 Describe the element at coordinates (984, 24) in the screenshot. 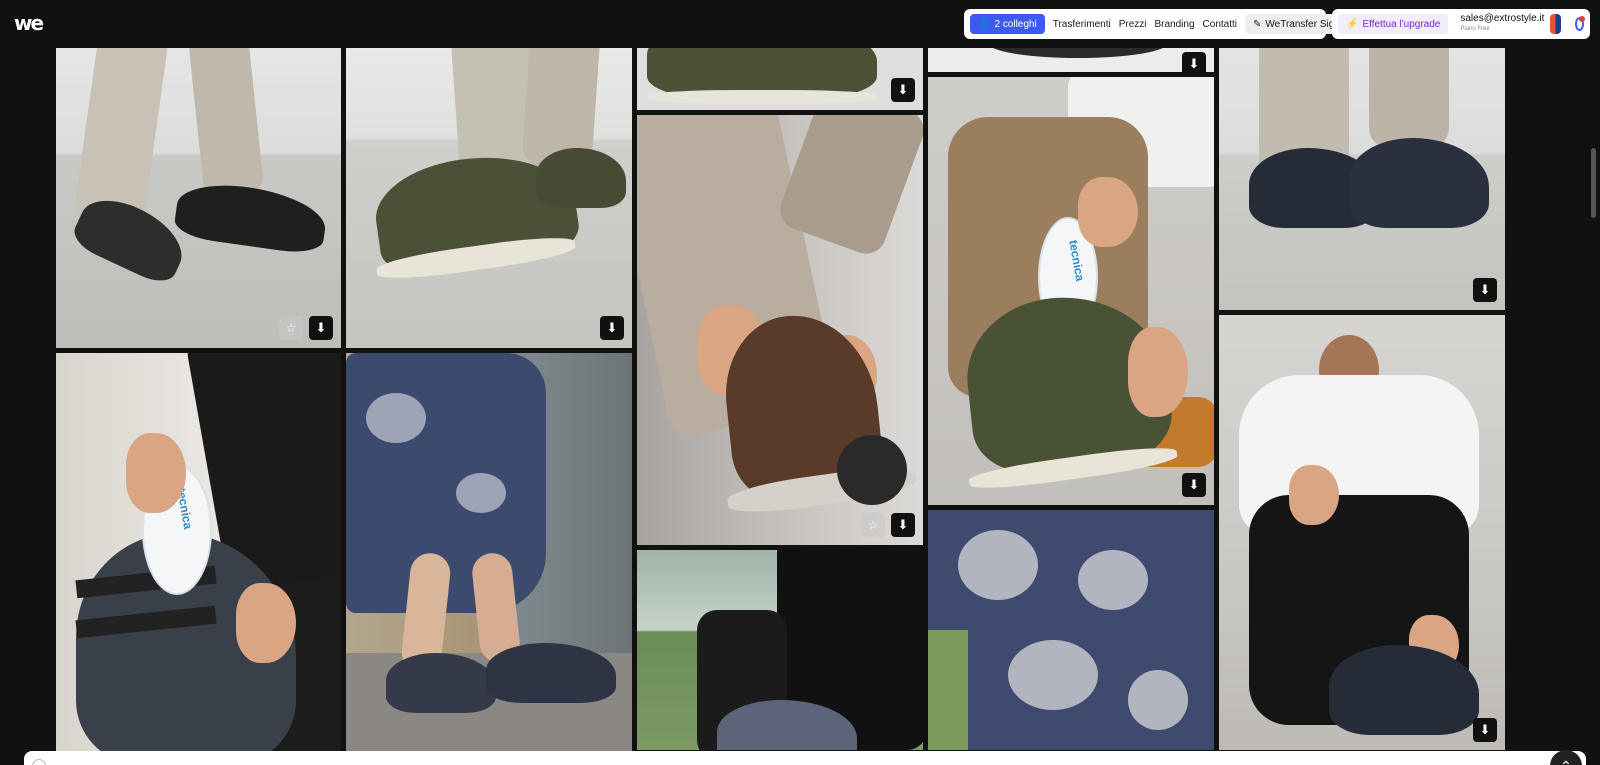

I see `user-plus-icon: 👤` at that location.